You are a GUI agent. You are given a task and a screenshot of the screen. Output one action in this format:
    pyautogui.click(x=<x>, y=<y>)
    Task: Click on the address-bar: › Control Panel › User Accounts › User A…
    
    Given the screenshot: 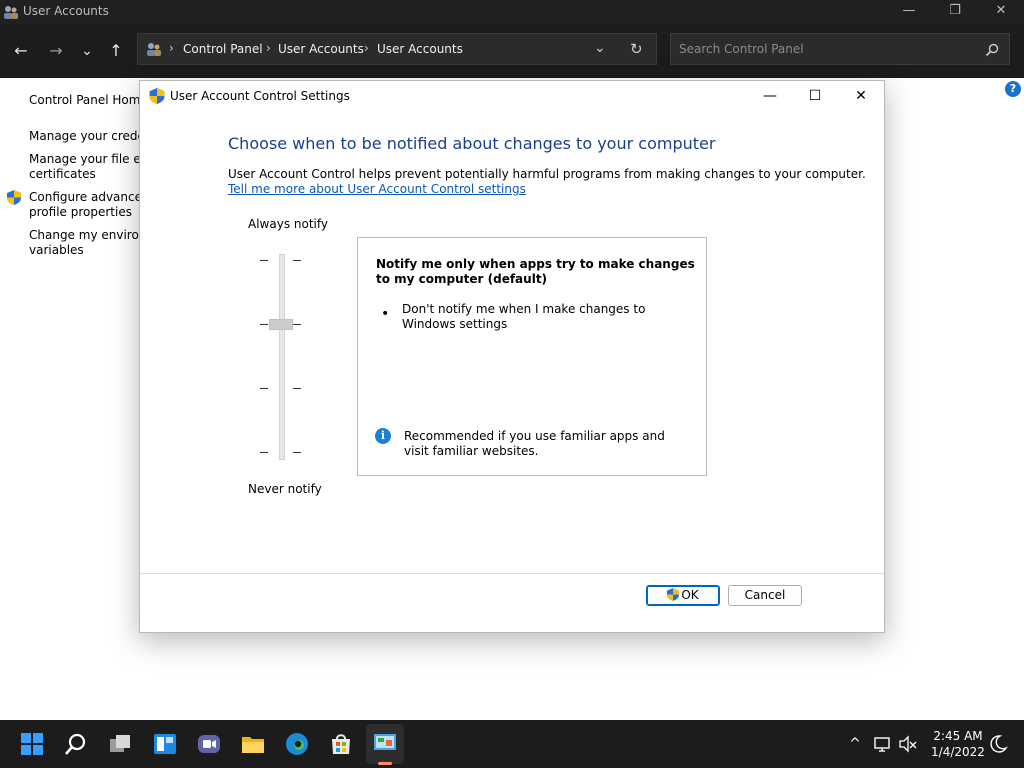 What is the action you would take?
    pyautogui.click(x=397, y=49)
    